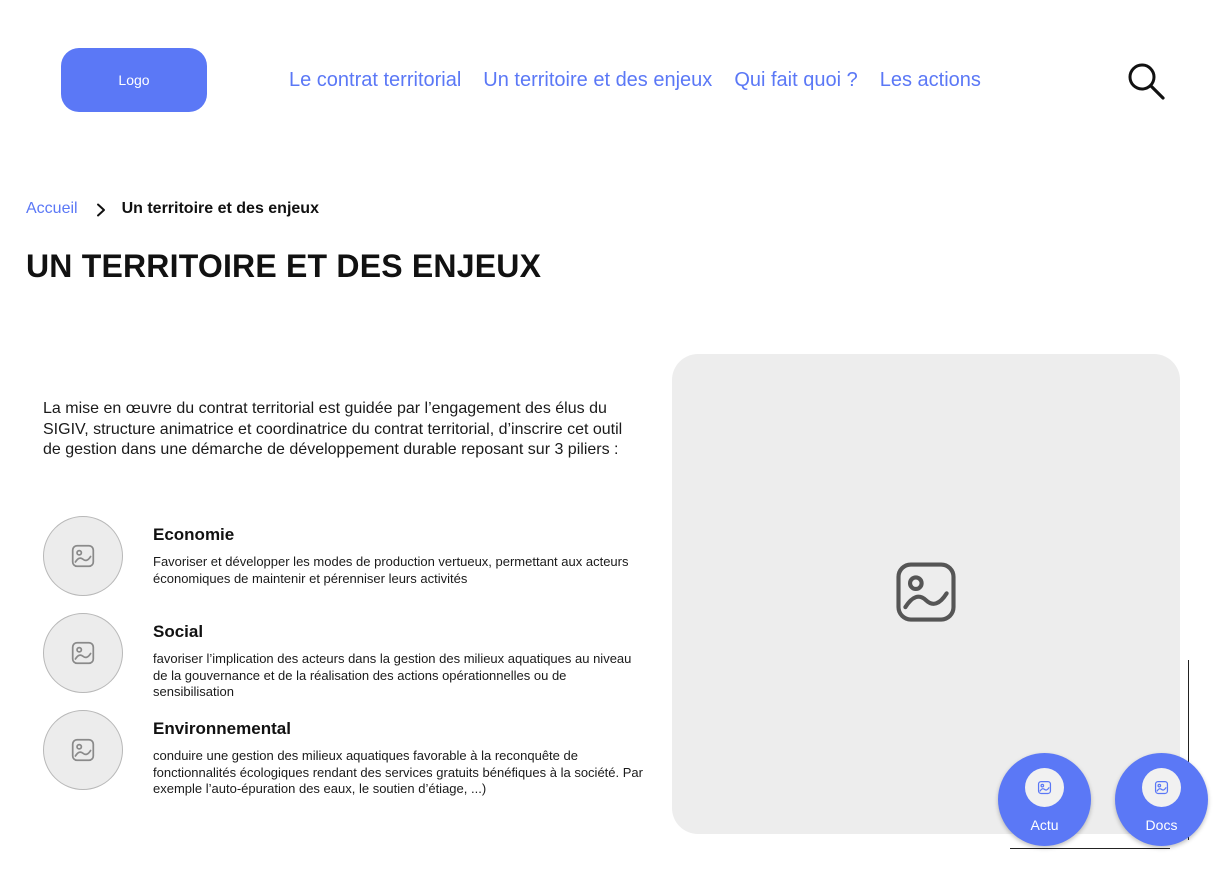 Image resolution: width=1224 pixels, height=882 pixels. I want to click on pillar-title: Economie, so click(194, 534).